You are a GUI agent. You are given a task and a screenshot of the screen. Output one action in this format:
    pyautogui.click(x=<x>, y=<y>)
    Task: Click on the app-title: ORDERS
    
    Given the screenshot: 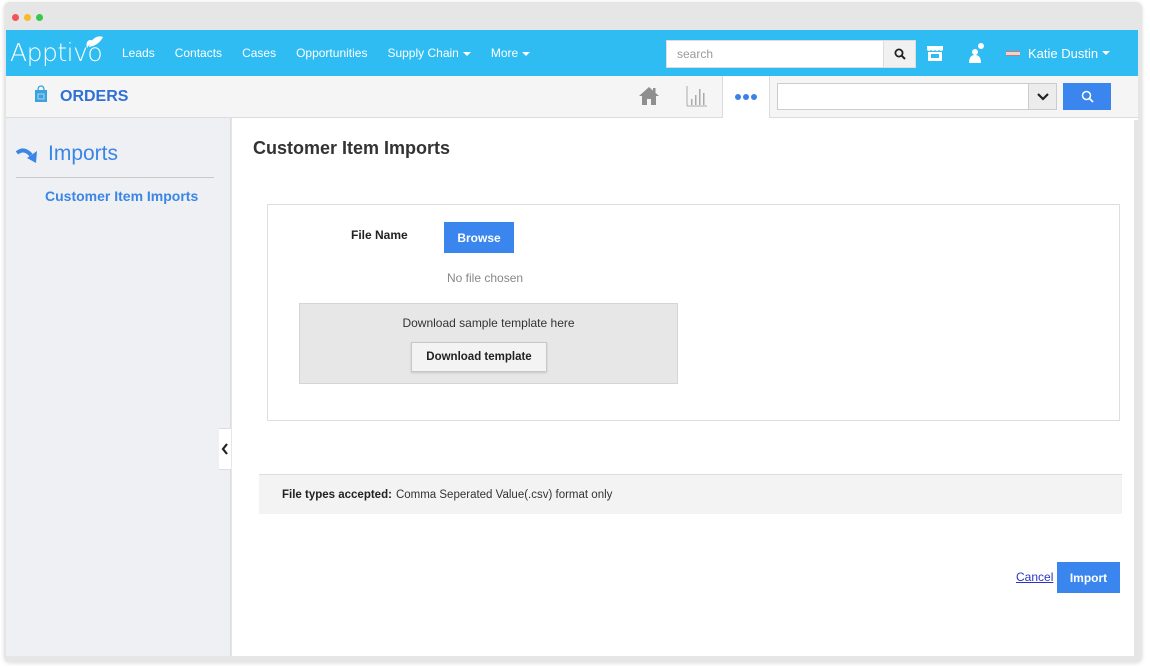 What is the action you would take?
    pyautogui.click(x=94, y=96)
    